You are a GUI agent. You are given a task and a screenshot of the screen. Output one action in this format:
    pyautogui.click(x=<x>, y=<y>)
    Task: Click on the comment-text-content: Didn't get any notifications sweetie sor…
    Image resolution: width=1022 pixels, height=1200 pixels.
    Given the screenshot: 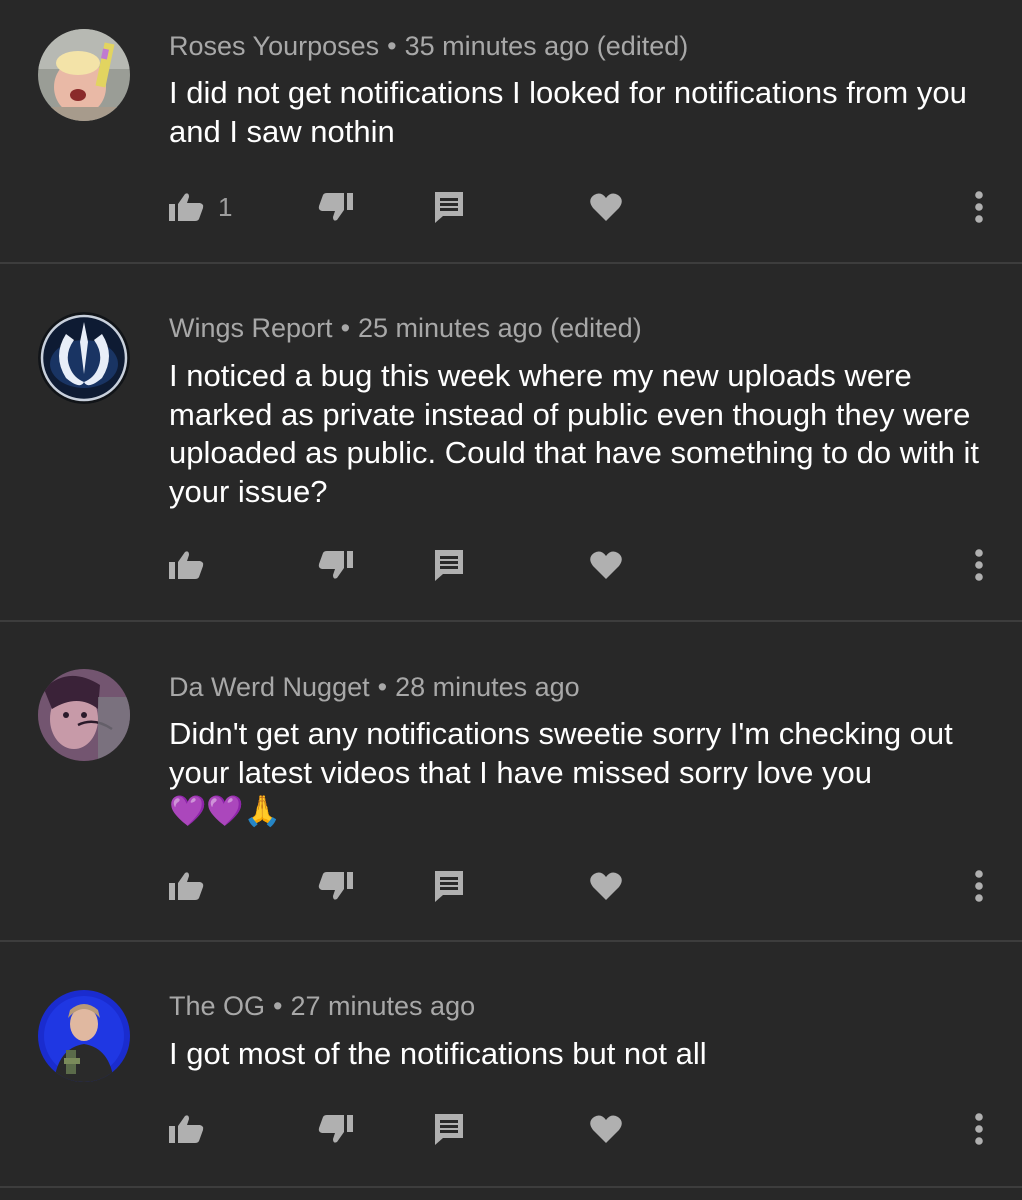 What is the action you would take?
    pyautogui.click(x=561, y=753)
    